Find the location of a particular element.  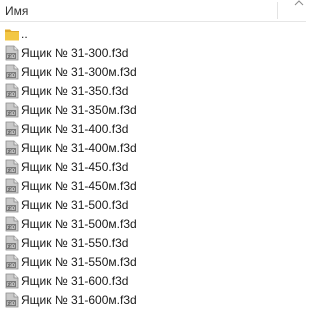

list-item: F3D Ящик № 31-350.f3d is located at coordinates (153, 91).